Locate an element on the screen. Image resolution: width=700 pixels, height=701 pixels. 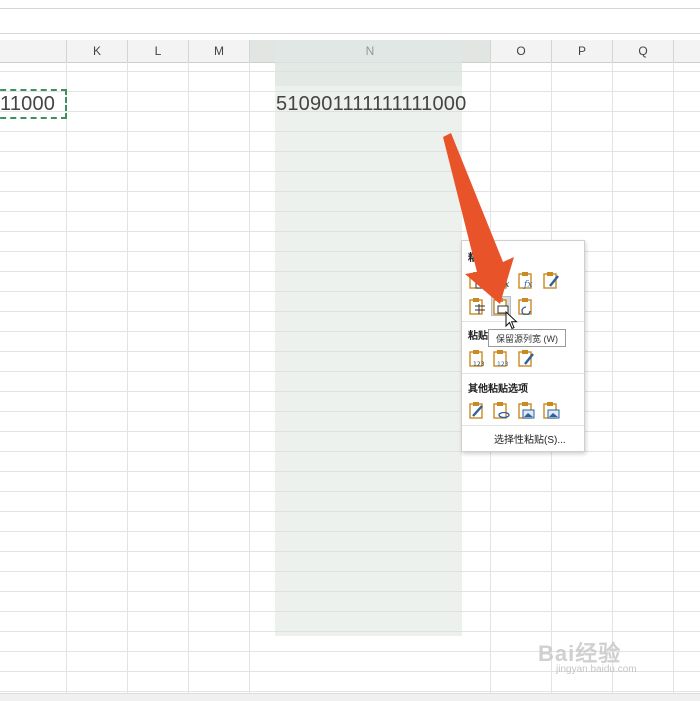
annotation-arrow-icon is located at coordinates (478, 218).